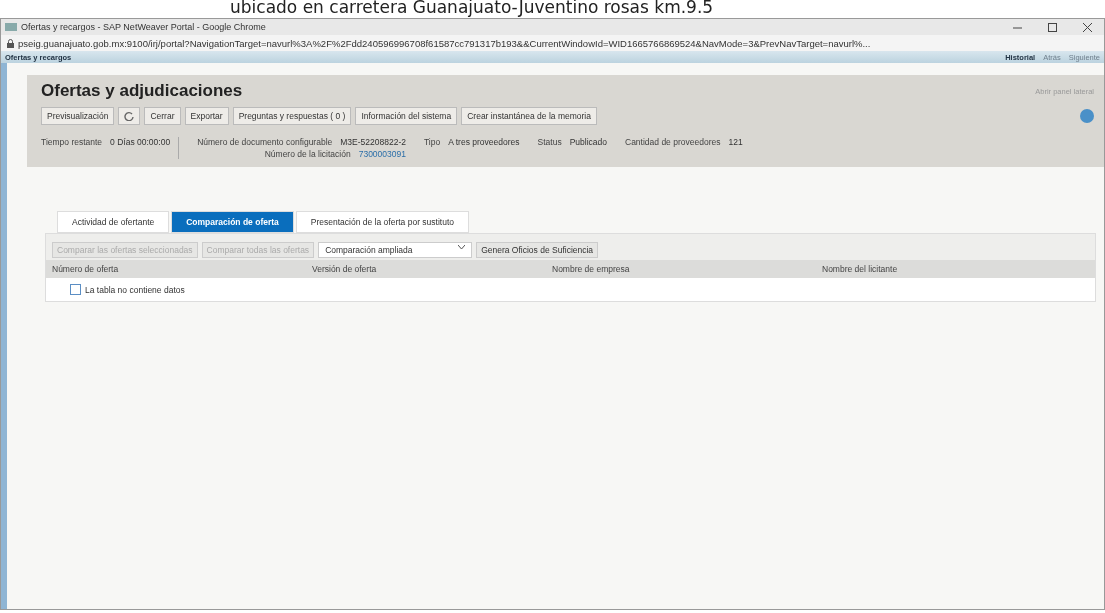  I want to click on window-title: Ofertas y recargos - SAP NetWeaver Portal - Google Chrome, so click(143, 27).